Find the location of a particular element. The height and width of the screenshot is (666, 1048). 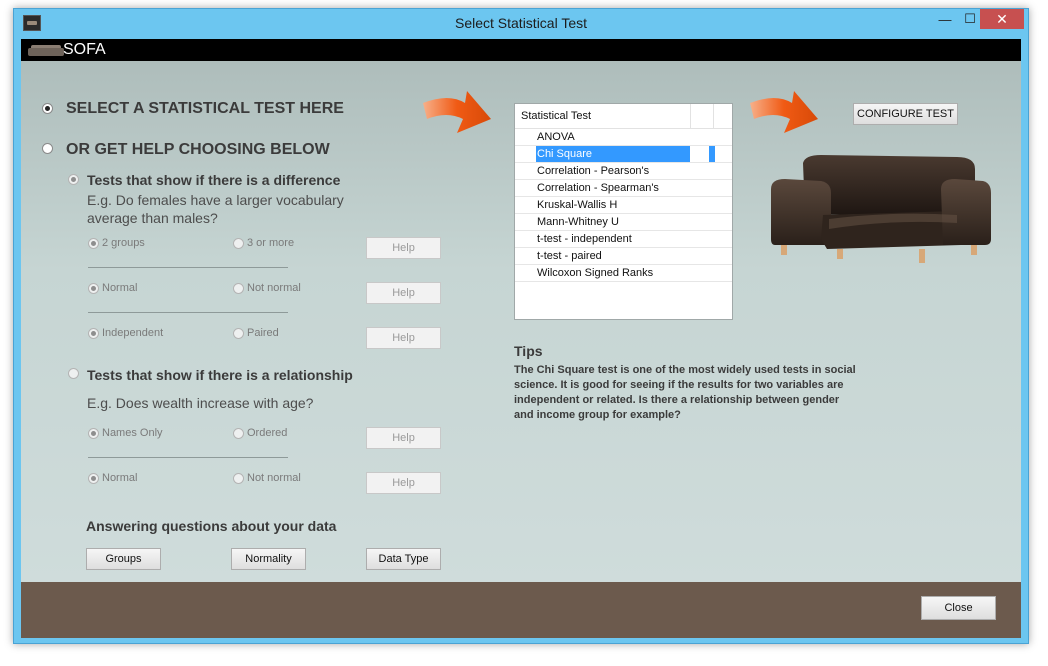

window-title: Select Statistical Test is located at coordinates (521, 23).